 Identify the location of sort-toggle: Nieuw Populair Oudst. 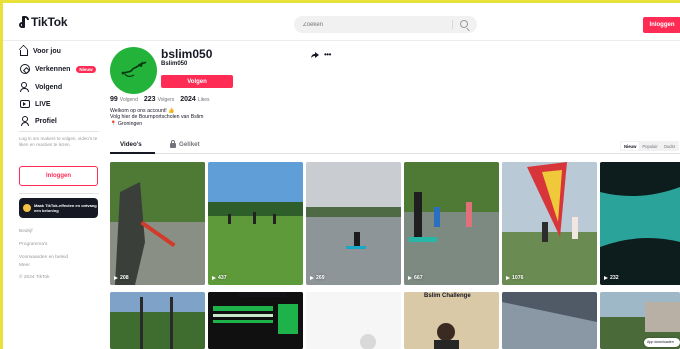
(649, 146).